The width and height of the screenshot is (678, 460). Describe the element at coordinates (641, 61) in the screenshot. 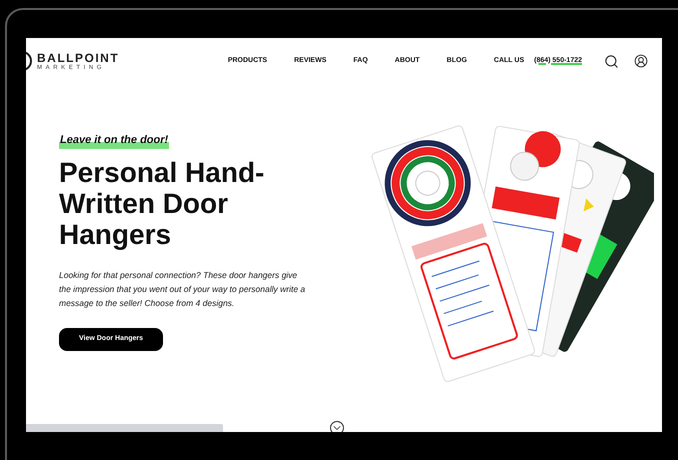

I see `account-icon` at that location.